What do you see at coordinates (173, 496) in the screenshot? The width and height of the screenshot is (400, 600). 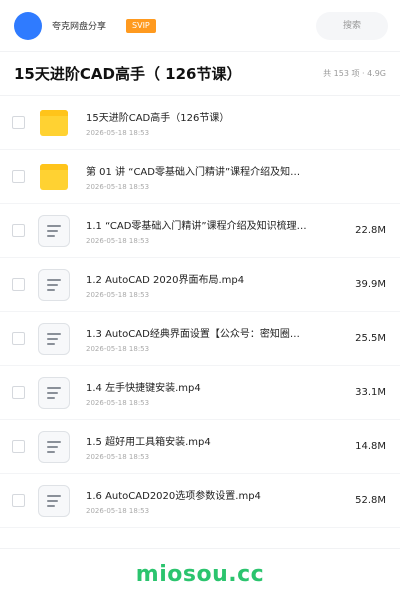 I see `file-name: 1.6 AutoCAD2020选项参数设置.mp4` at bounding box center [173, 496].